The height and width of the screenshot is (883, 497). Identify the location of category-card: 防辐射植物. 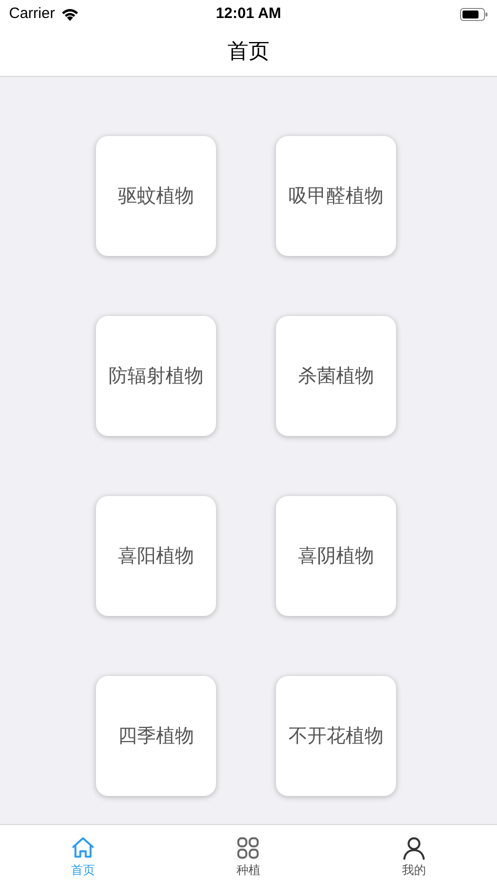
(156, 376).